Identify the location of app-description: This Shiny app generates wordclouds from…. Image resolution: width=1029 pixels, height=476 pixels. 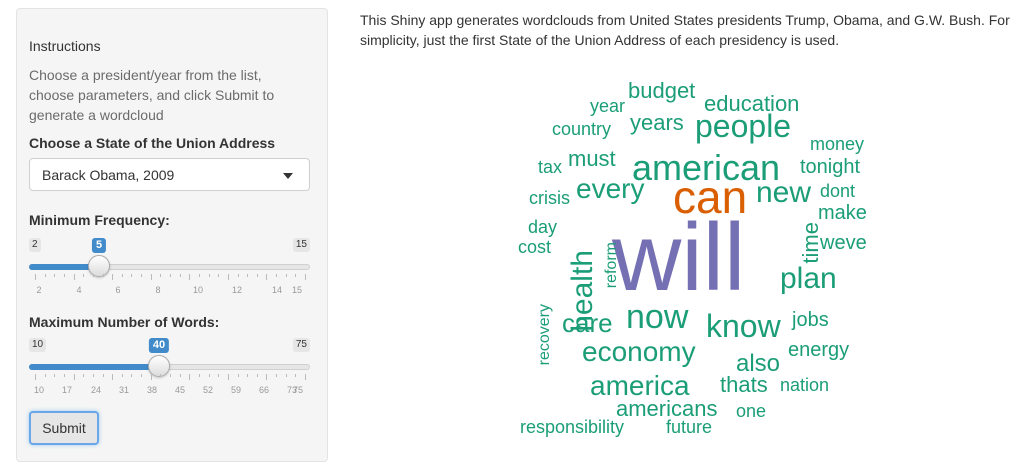
(685, 30).